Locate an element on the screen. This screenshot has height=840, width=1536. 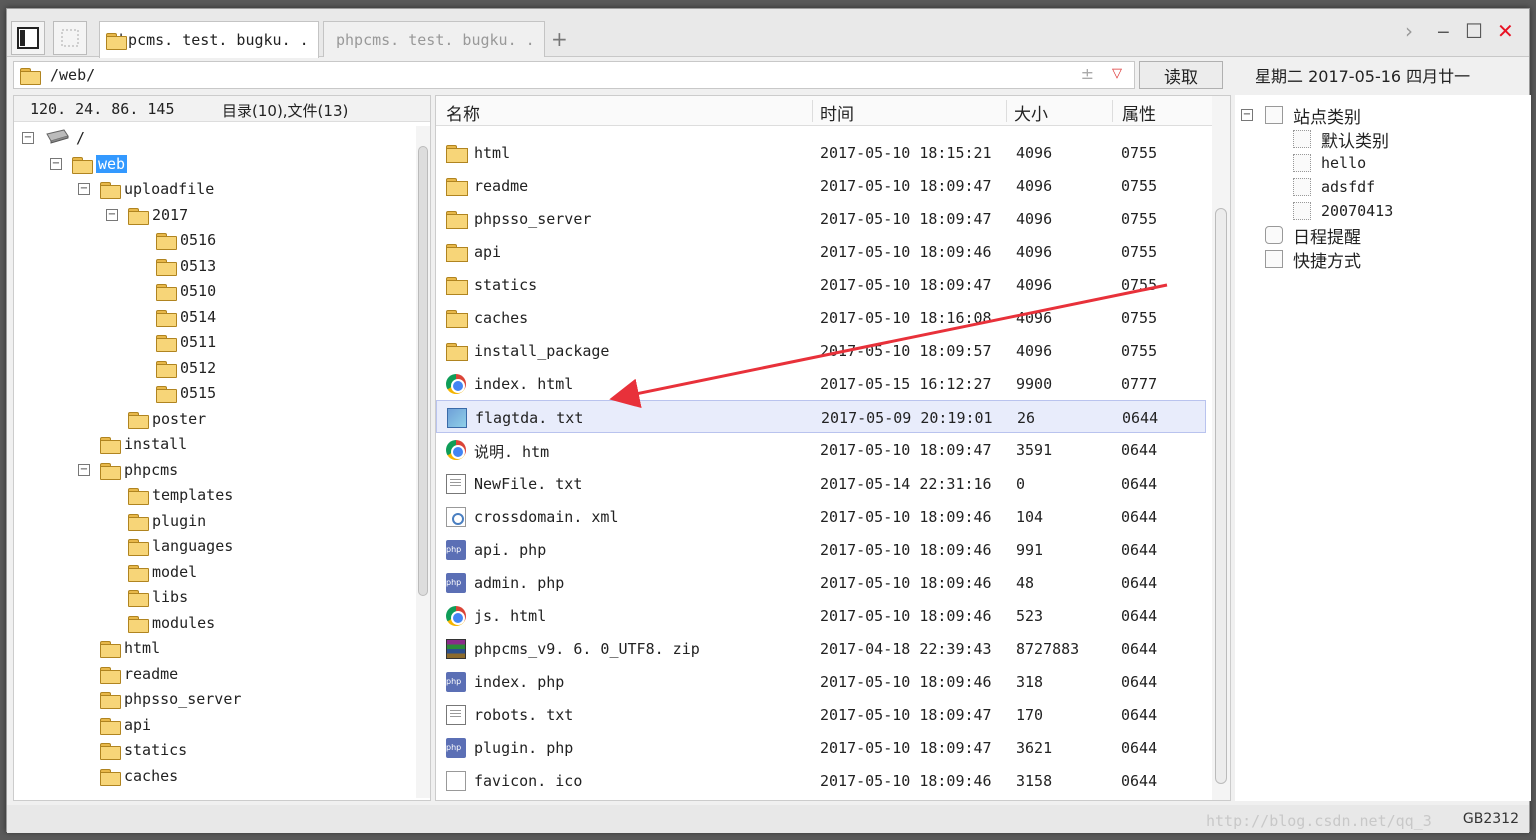
column-attr: 属性 is located at coordinates (1139, 112).